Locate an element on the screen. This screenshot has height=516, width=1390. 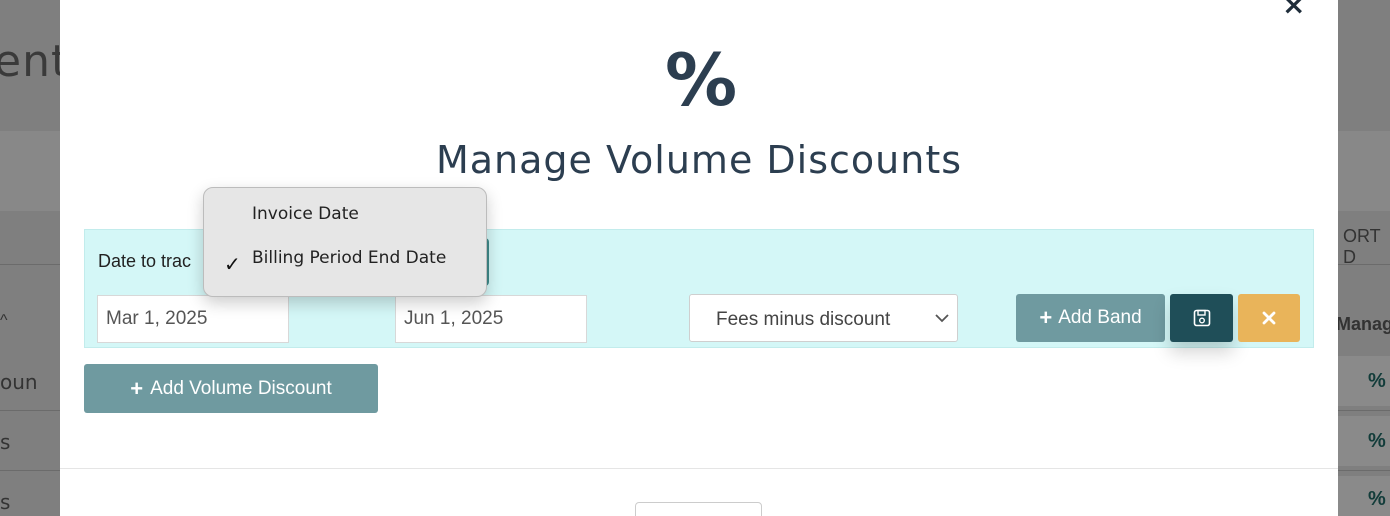
background-row-text: oun is located at coordinates (19, 382).